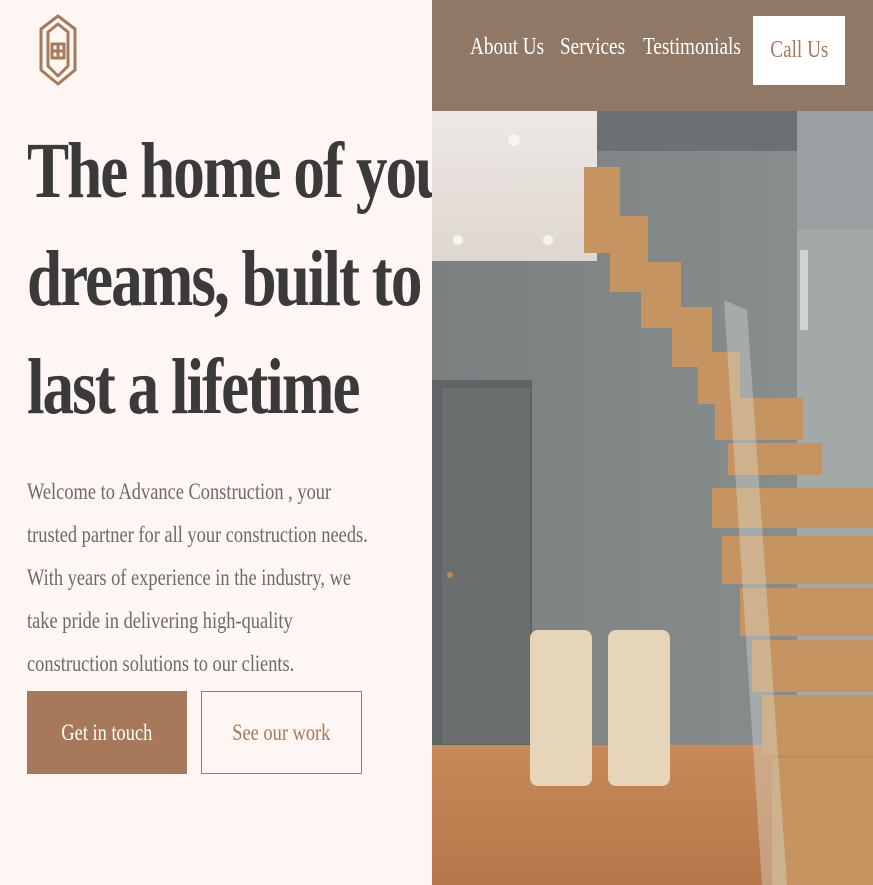 The width and height of the screenshot is (873, 885). What do you see at coordinates (692, 47) in the screenshot?
I see `nav-testimonials-label: Testimonials` at bounding box center [692, 47].